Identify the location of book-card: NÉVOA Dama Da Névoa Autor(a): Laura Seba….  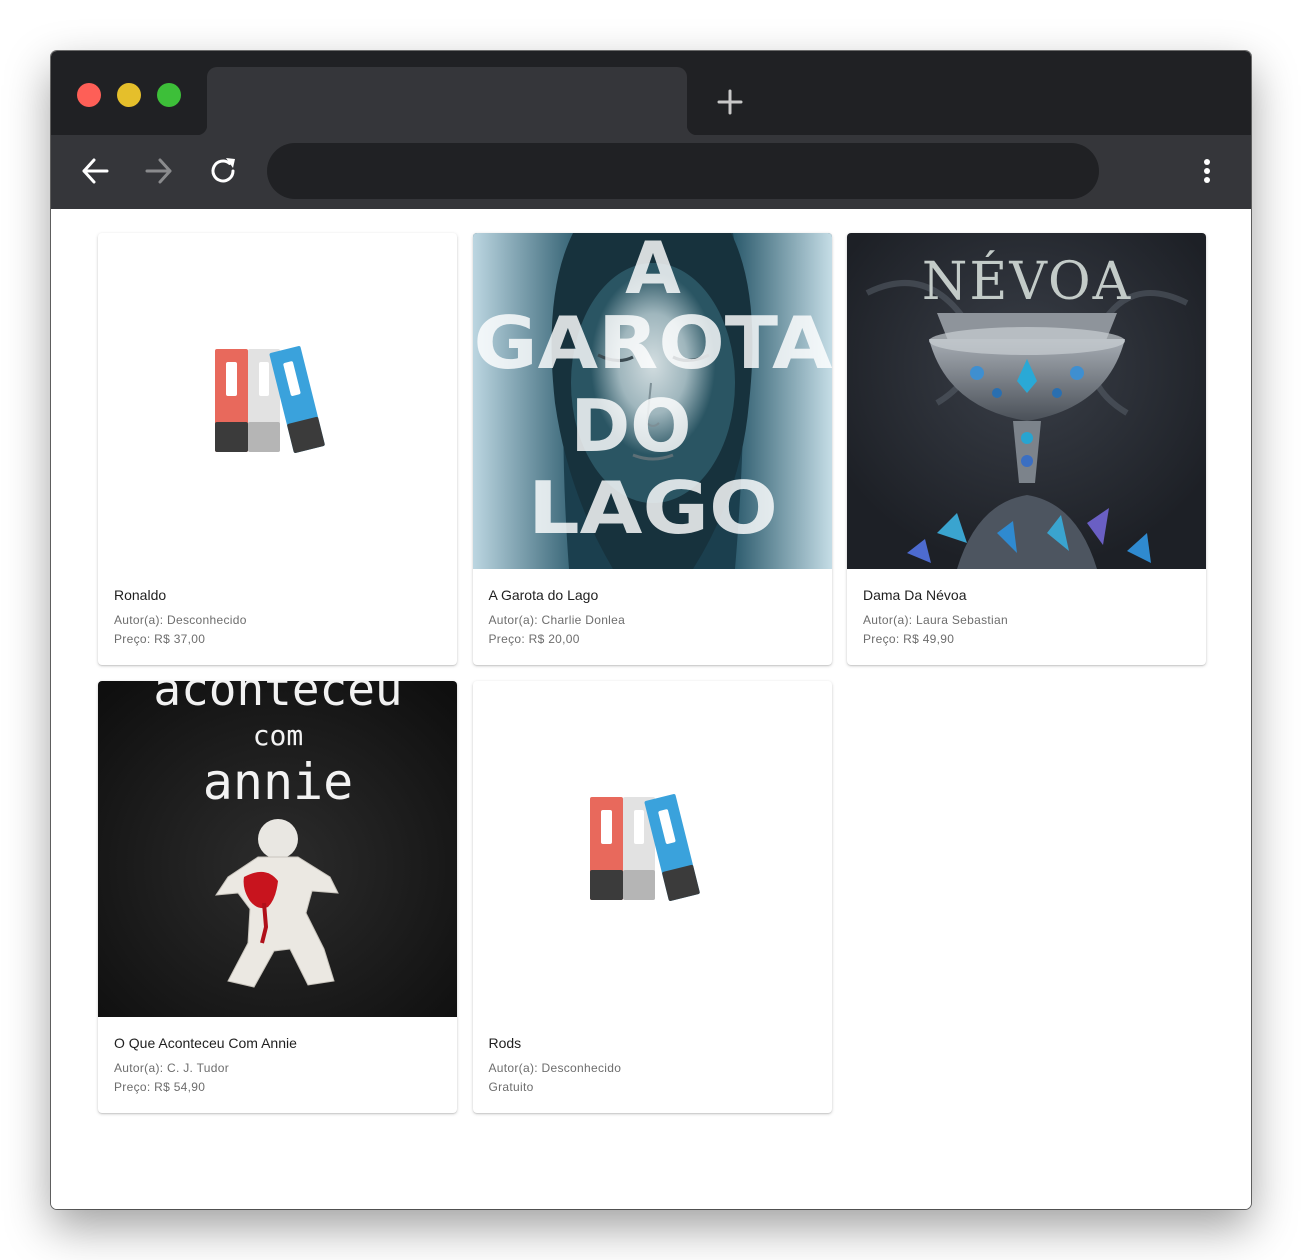
(1026, 449).